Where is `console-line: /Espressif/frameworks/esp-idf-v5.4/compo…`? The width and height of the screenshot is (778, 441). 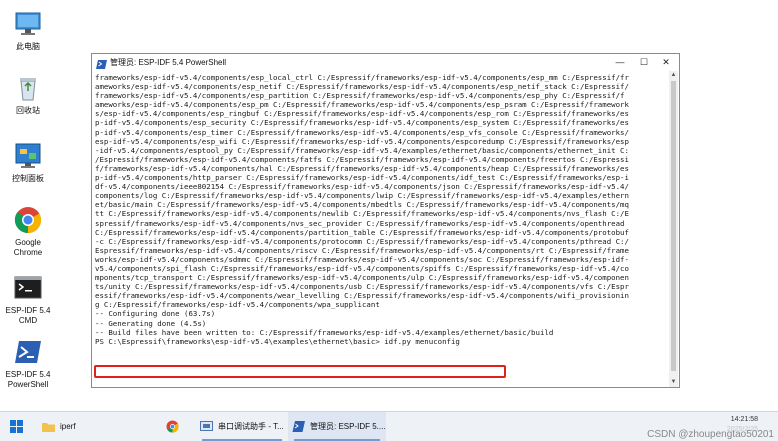 console-line: /Espressif/frameworks/esp-idf-v5.4/compo… is located at coordinates (362, 159).